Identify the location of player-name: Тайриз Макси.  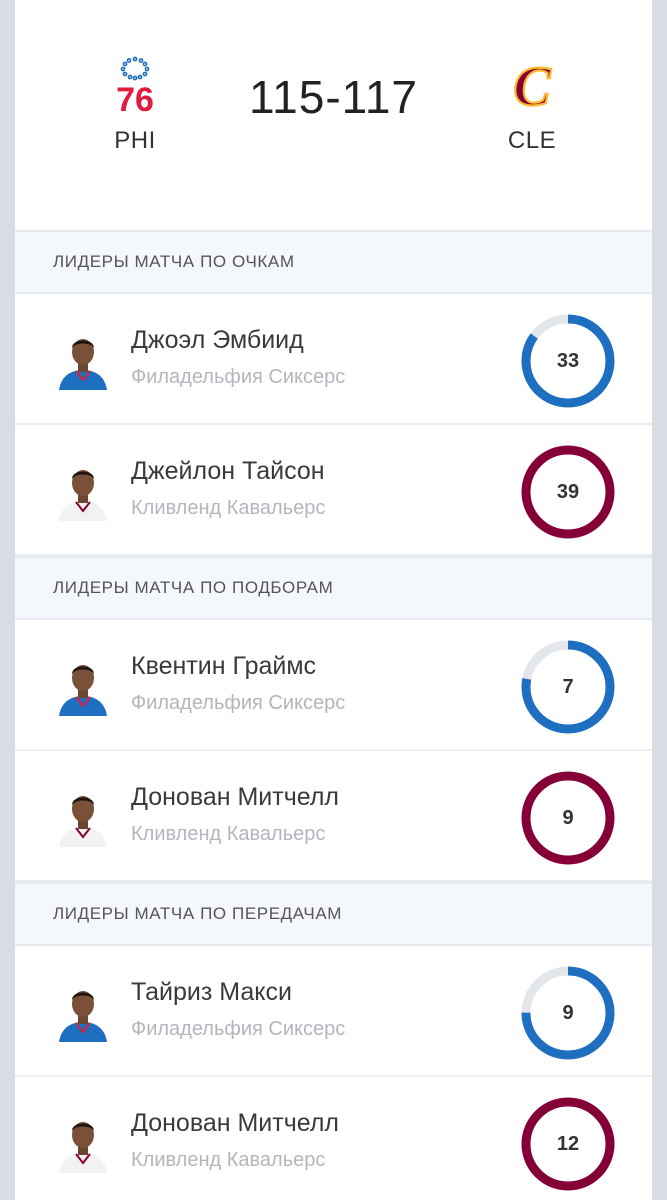
(211, 992).